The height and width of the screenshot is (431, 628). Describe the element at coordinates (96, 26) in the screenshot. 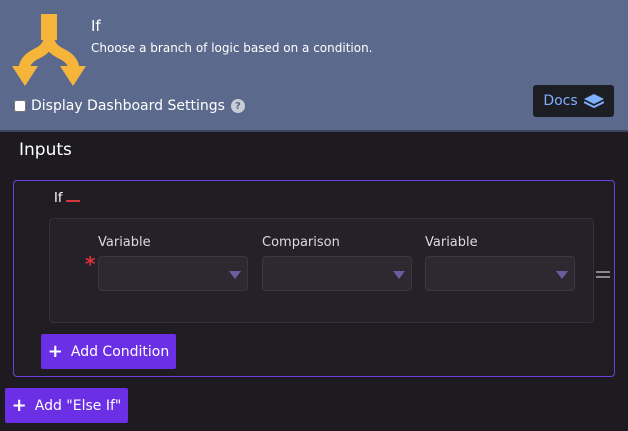

I see `node-title: If` at that location.